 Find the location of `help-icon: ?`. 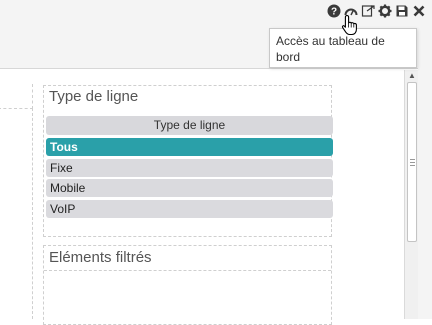

help-icon: ? is located at coordinates (334, 11).